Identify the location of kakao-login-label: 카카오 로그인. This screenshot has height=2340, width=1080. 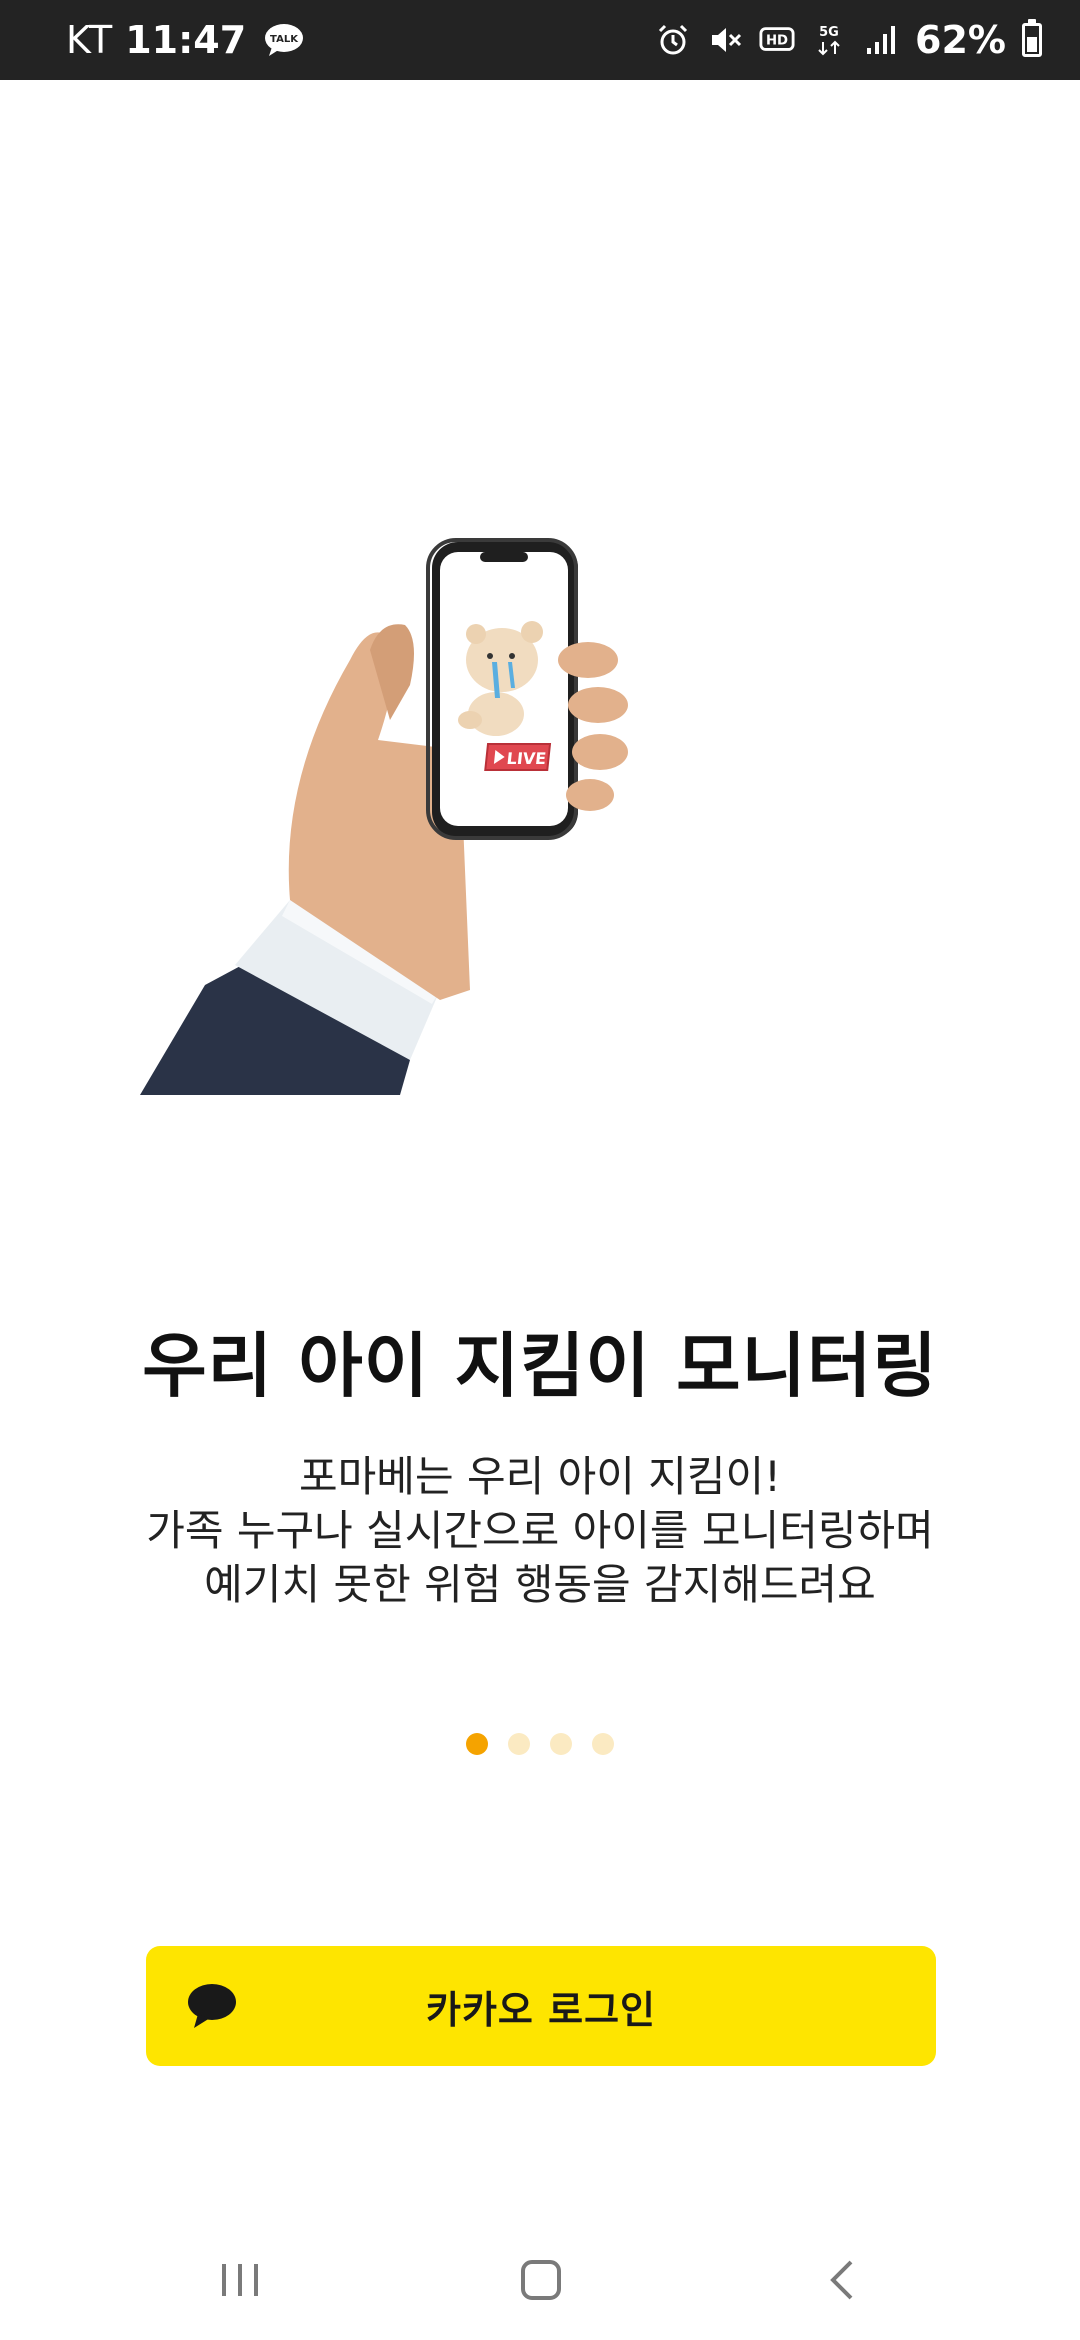
(541, 2009).